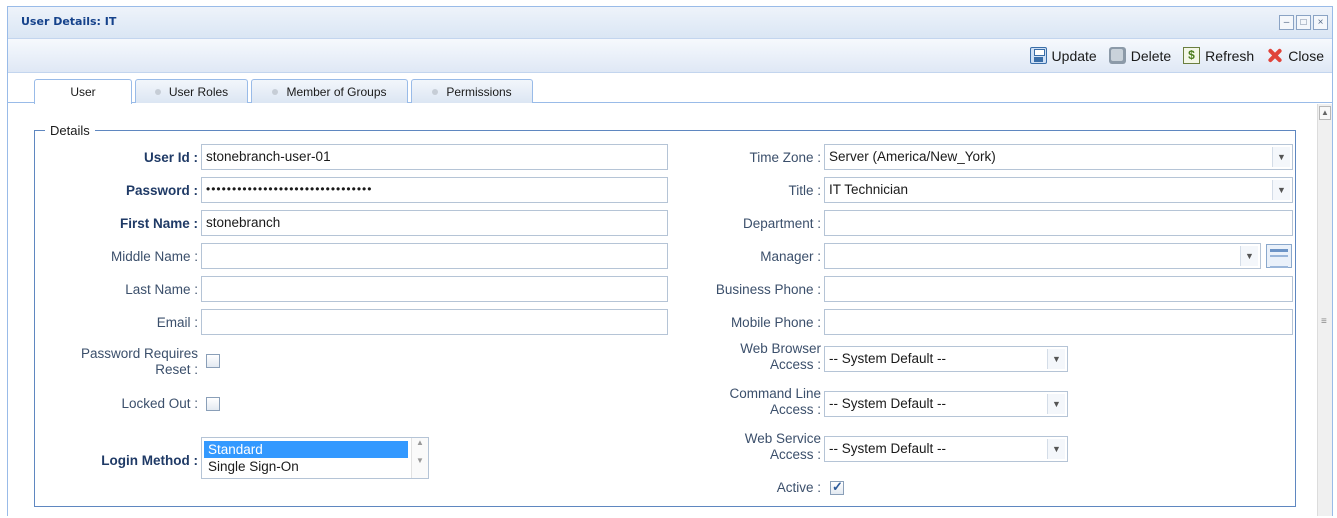 The image size is (1337, 518). I want to click on tab-label: User, so click(83, 92).